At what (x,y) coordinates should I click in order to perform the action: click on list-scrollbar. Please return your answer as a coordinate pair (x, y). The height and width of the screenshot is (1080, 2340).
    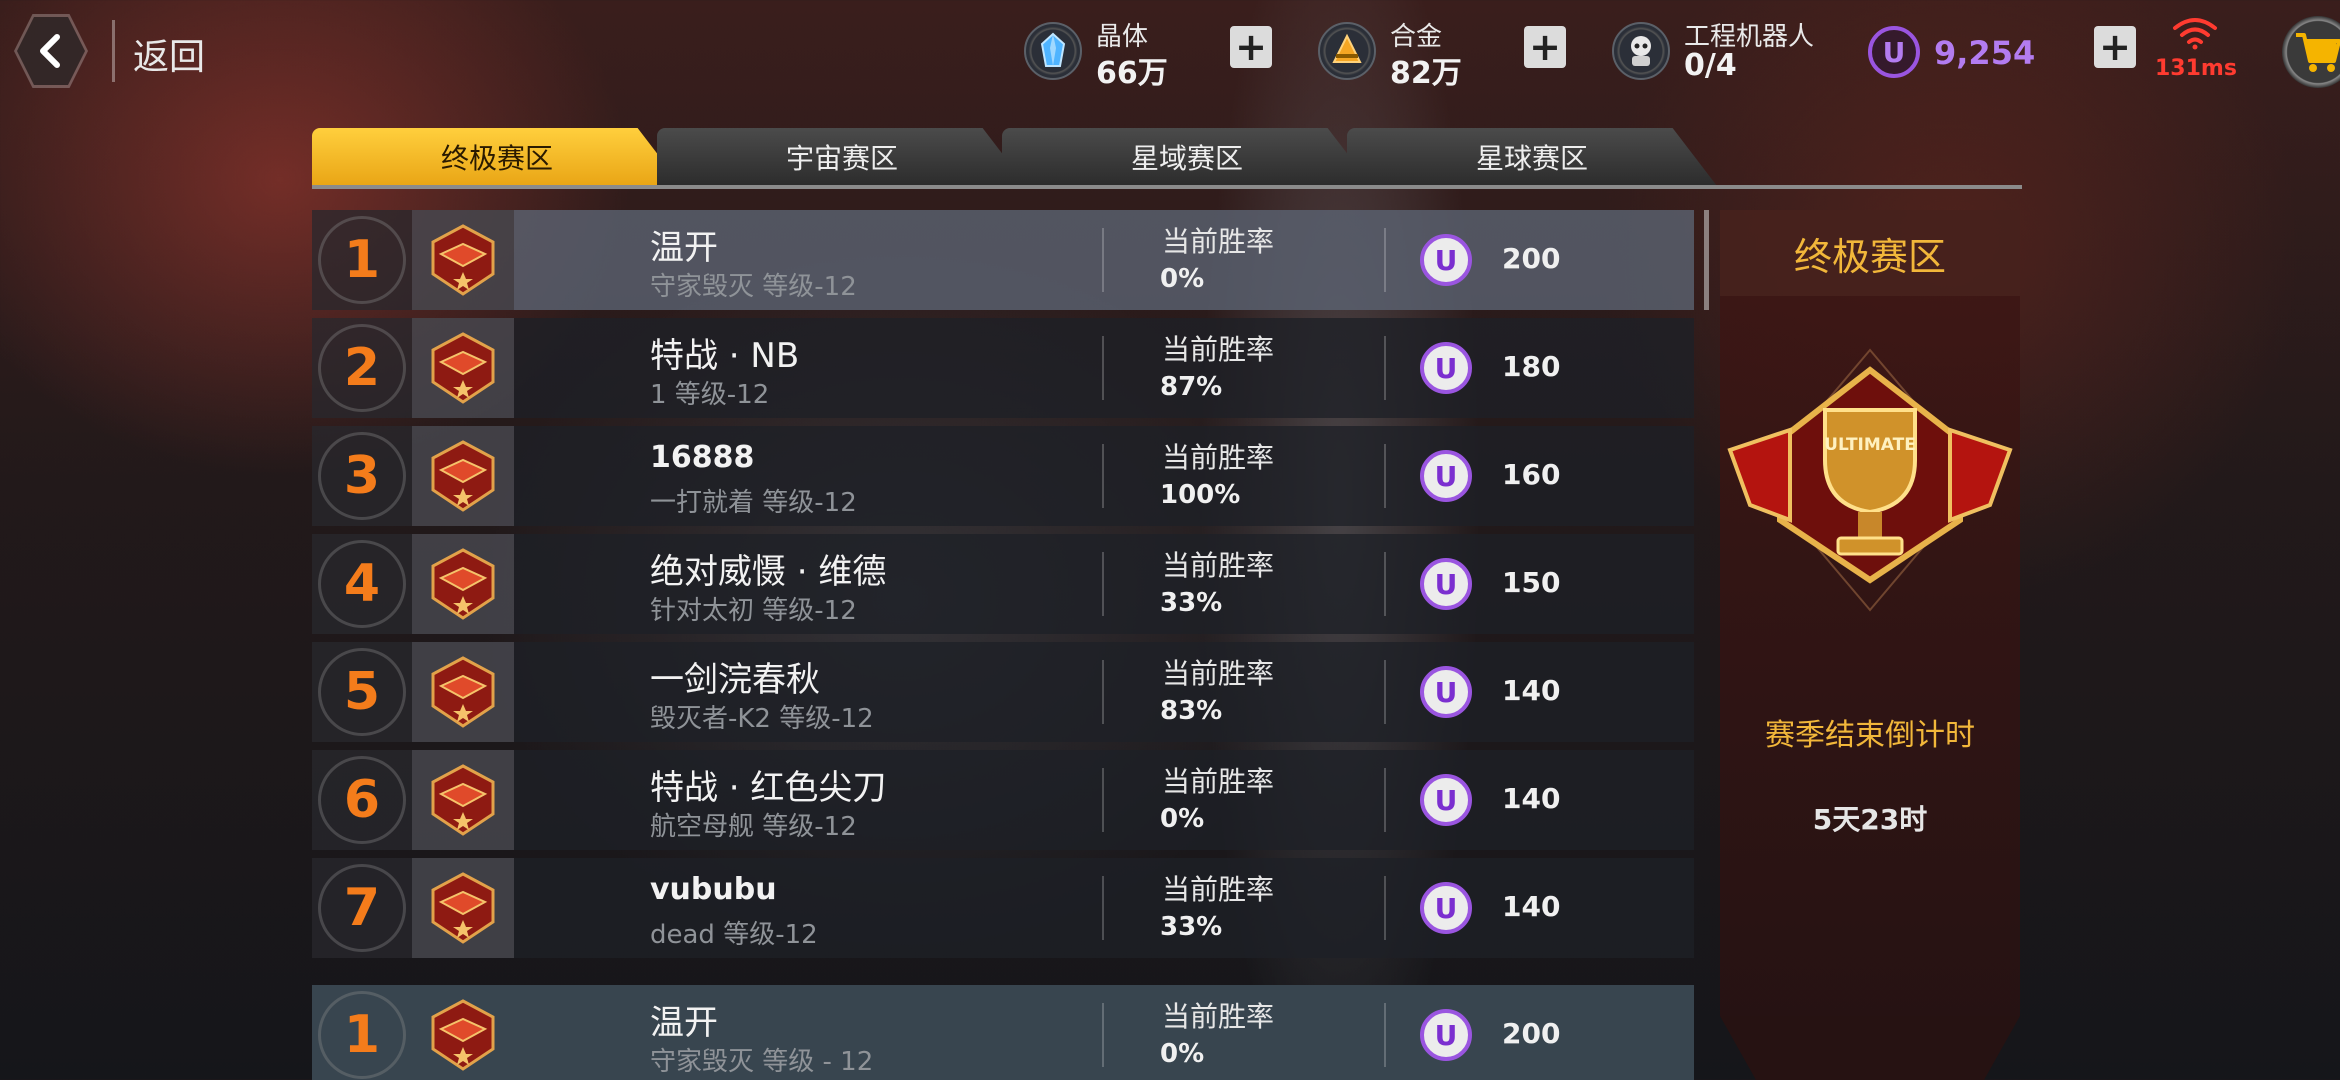
    Looking at the image, I should click on (1706, 260).